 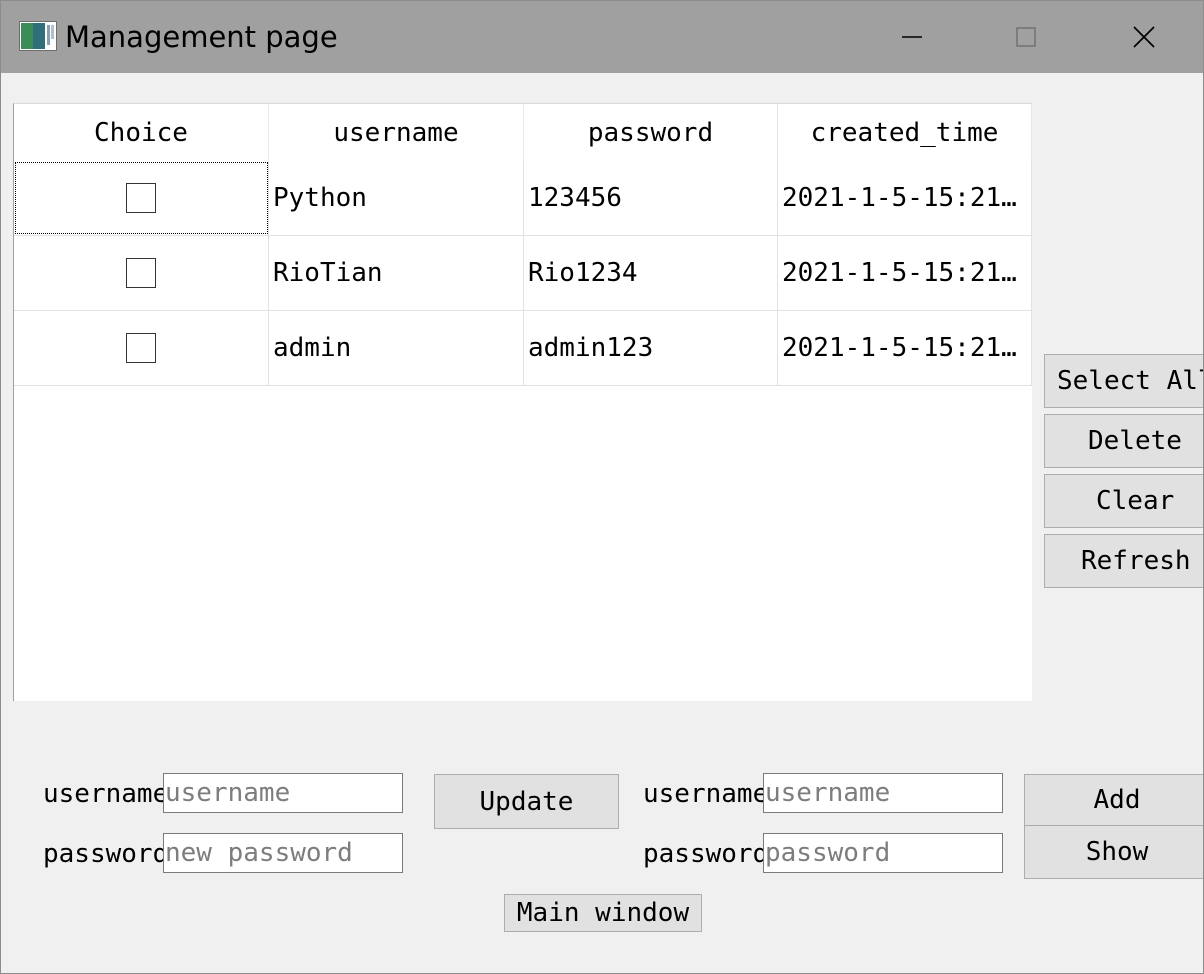 I want to click on minimize-button, so click(x=912, y=37).